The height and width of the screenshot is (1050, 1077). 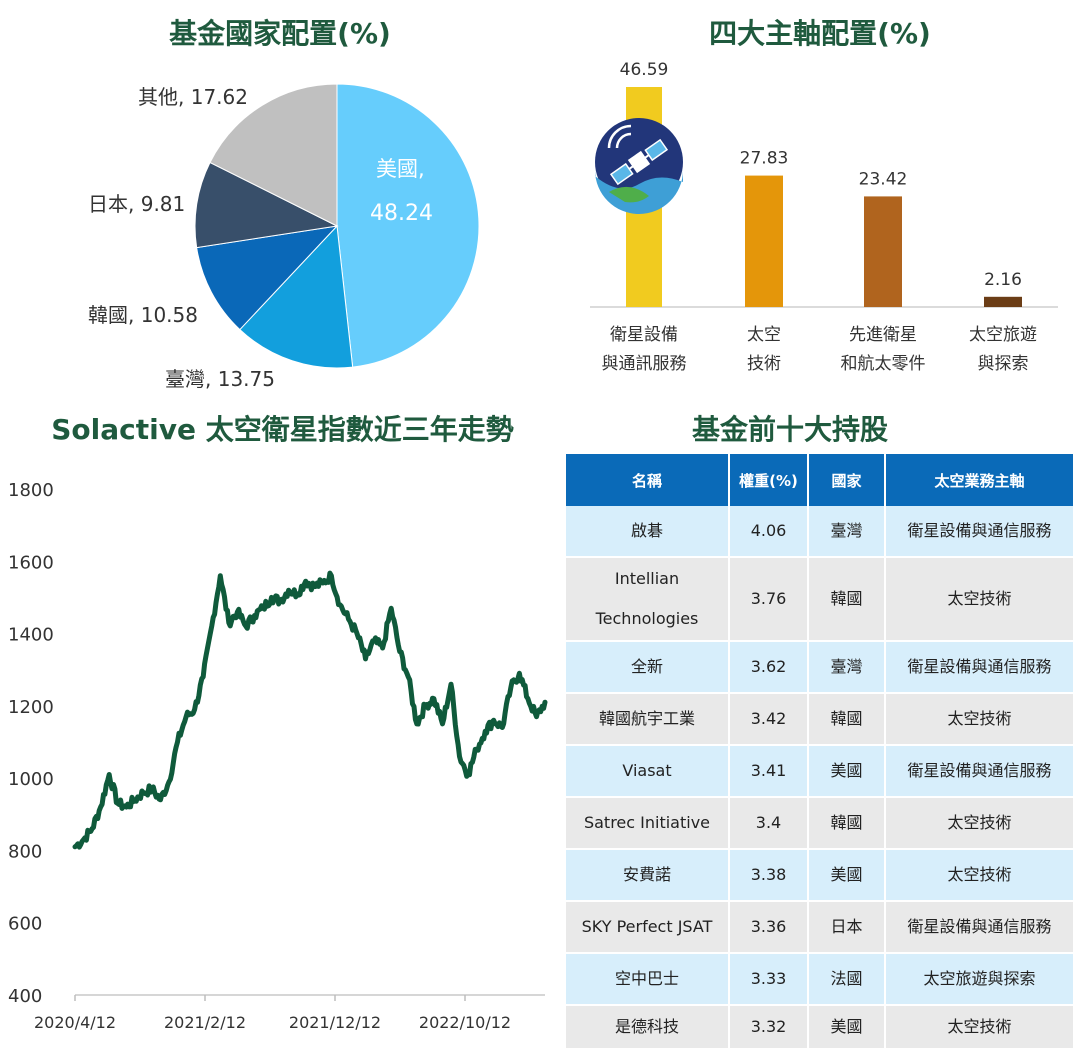 What do you see at coordinates (648, 824) in the screenshot?
I see `holding-name: Satrec Initiative` at bounding box center [648, 824].